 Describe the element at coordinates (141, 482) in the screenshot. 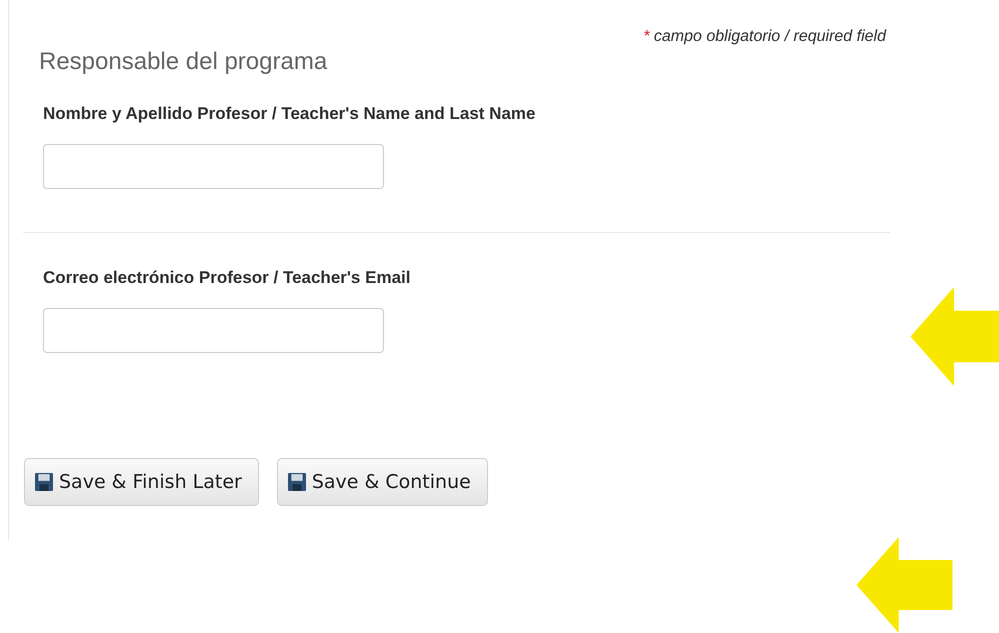

I see `save-button: Save & Finish Later` at that location.